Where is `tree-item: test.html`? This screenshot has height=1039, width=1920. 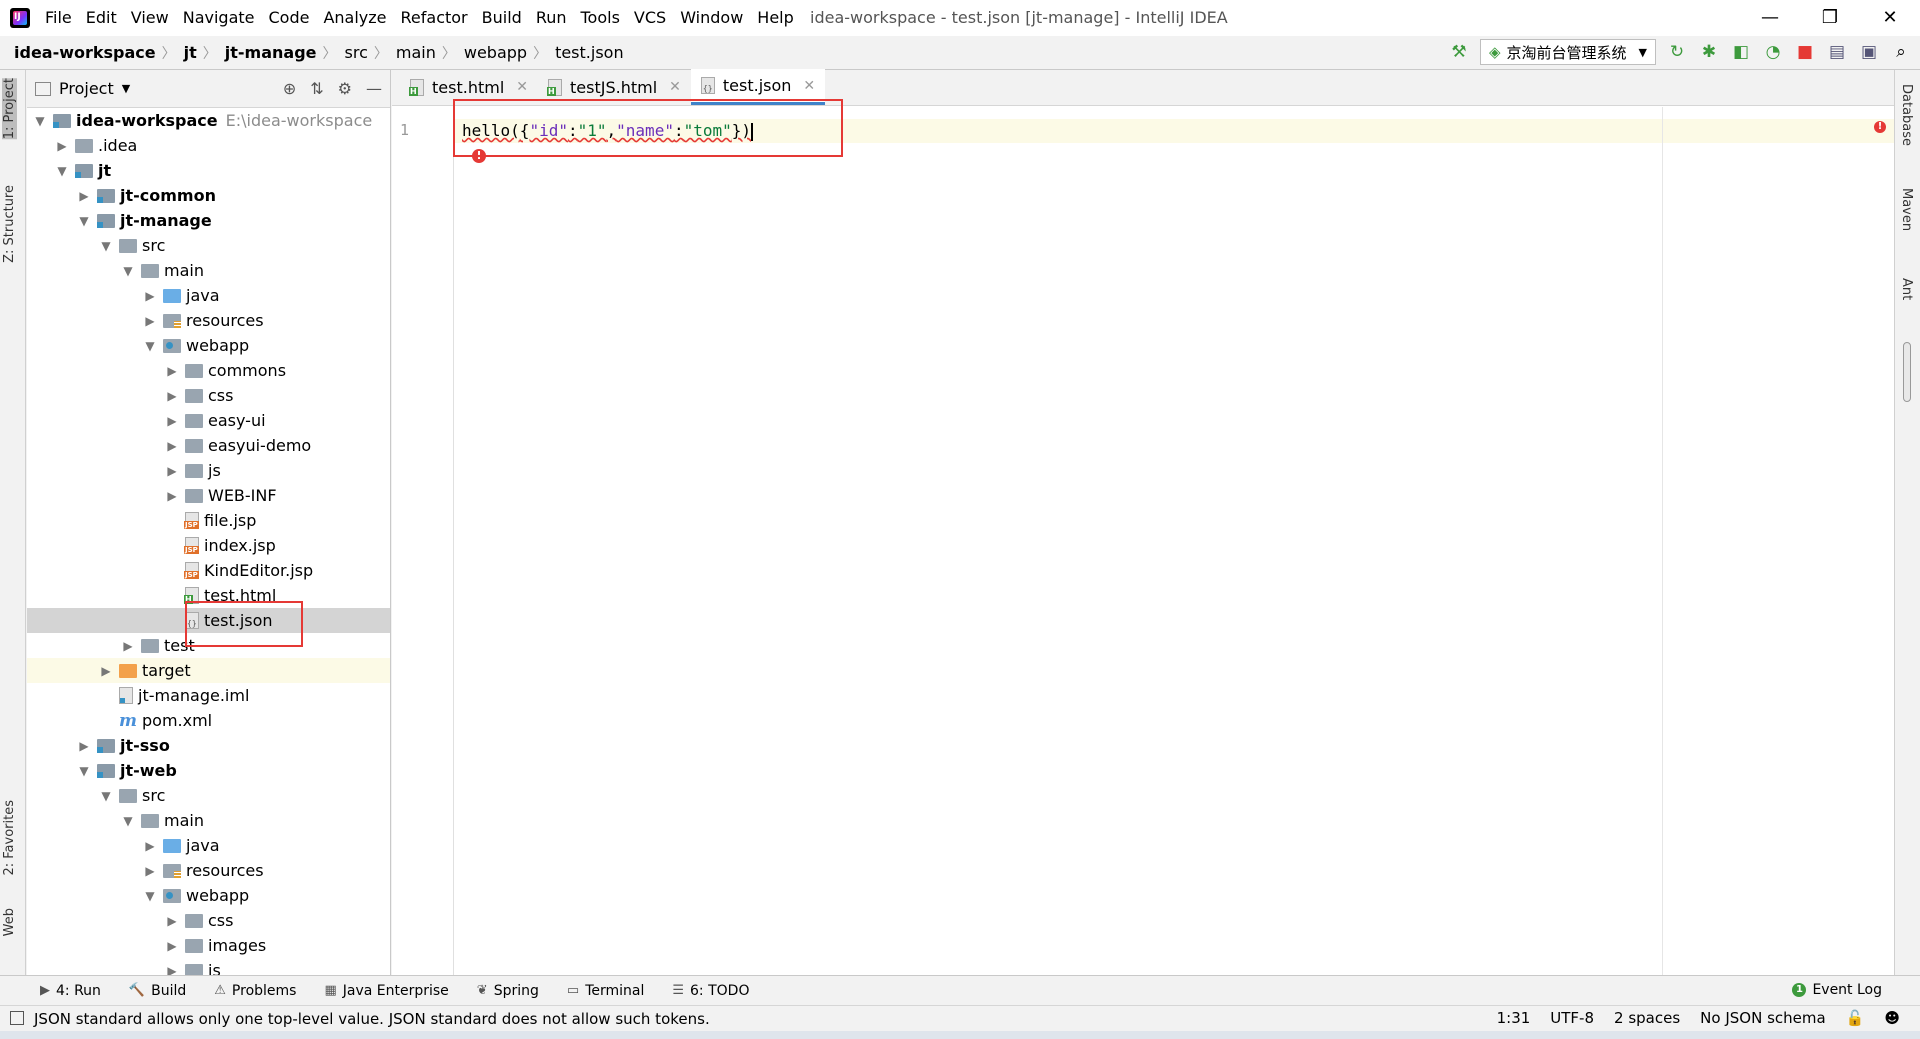 tree-item: test.html is located at coordinates (208, 595).